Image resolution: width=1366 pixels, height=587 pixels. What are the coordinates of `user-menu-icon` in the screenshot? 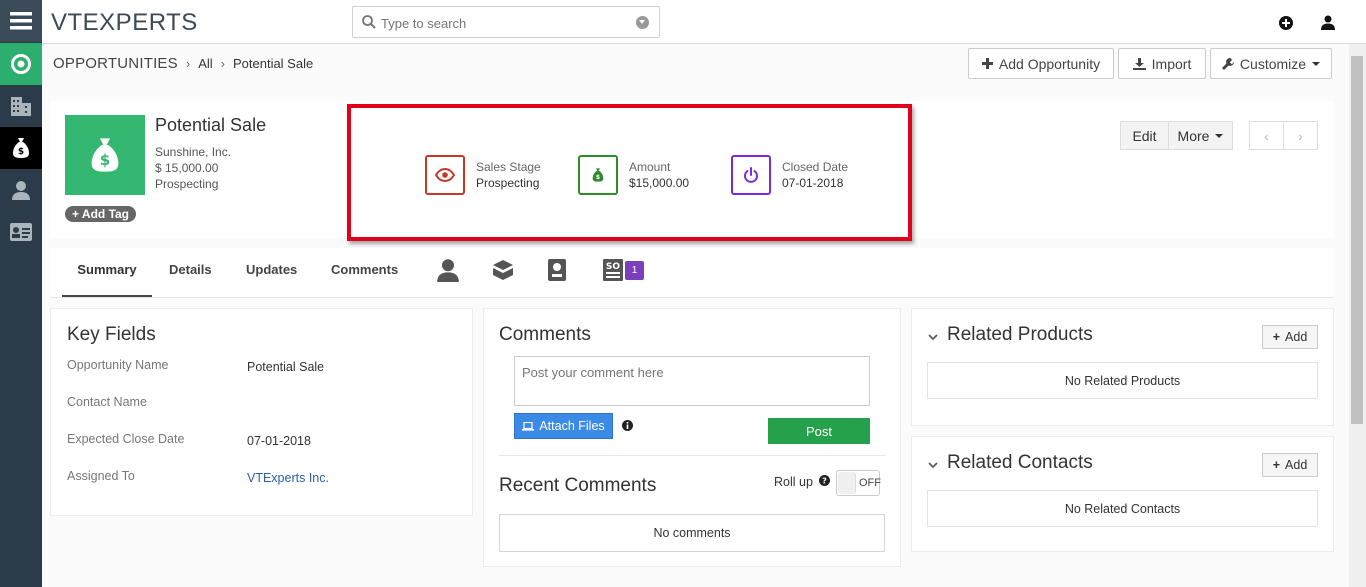 It's located at (1328, 24).